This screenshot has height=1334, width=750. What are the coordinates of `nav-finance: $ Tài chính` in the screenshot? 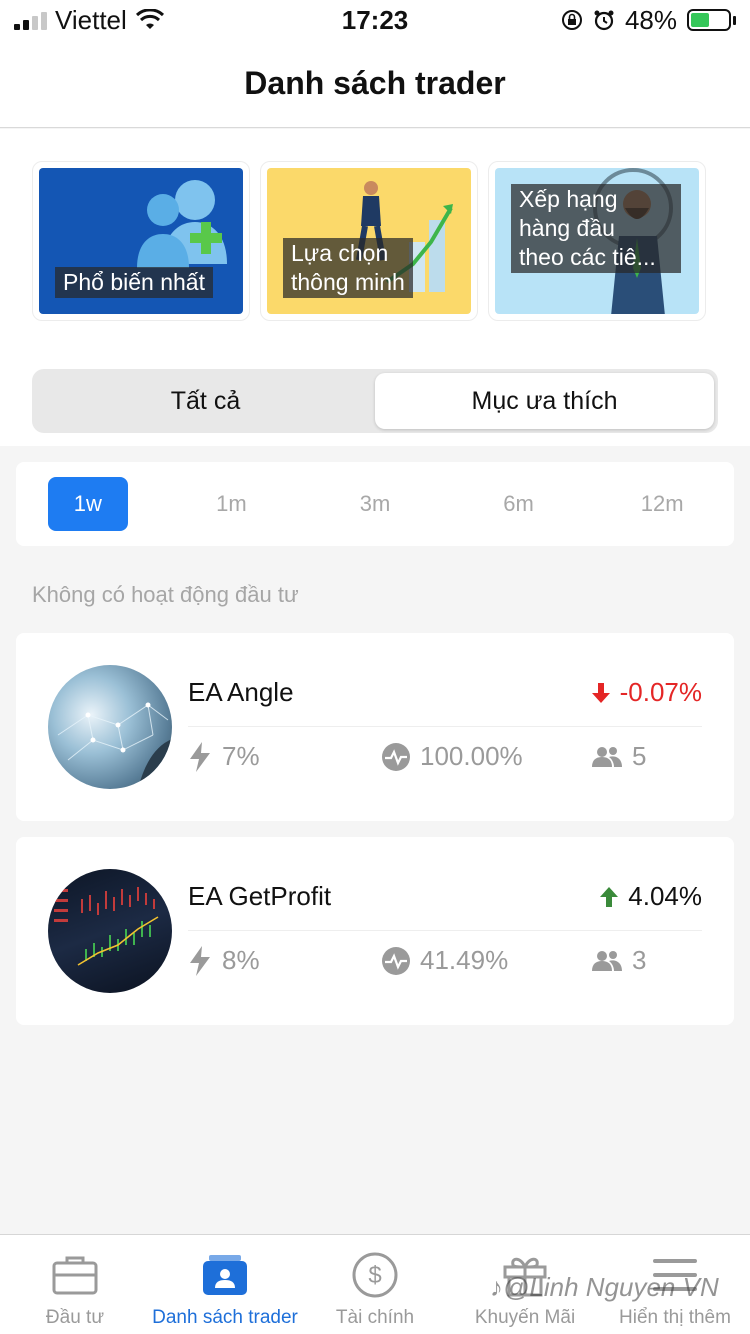 It's located at (375, 1284).